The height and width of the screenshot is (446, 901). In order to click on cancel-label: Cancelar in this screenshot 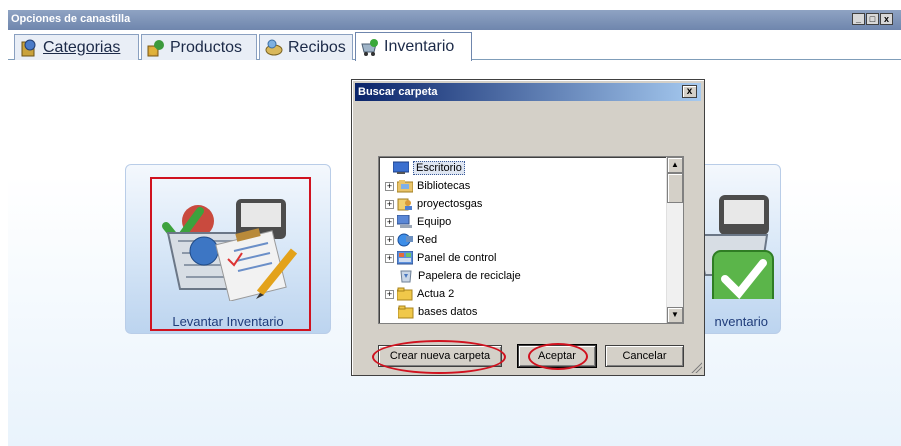, I will do `click(644, 356)`.